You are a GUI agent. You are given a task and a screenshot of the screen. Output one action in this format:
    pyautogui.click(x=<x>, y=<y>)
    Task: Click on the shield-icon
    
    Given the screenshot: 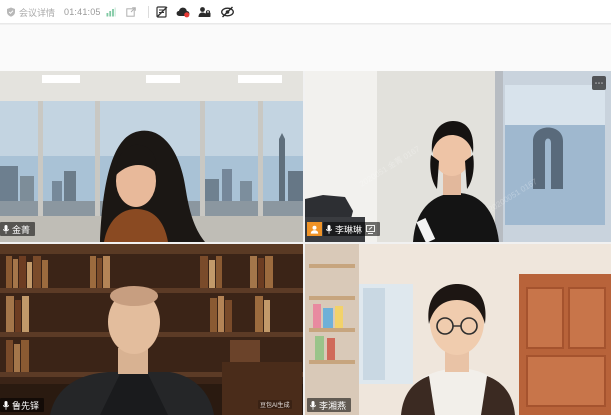 What is the action you would take?
    pyautogui.click(x=11, y=12)
    